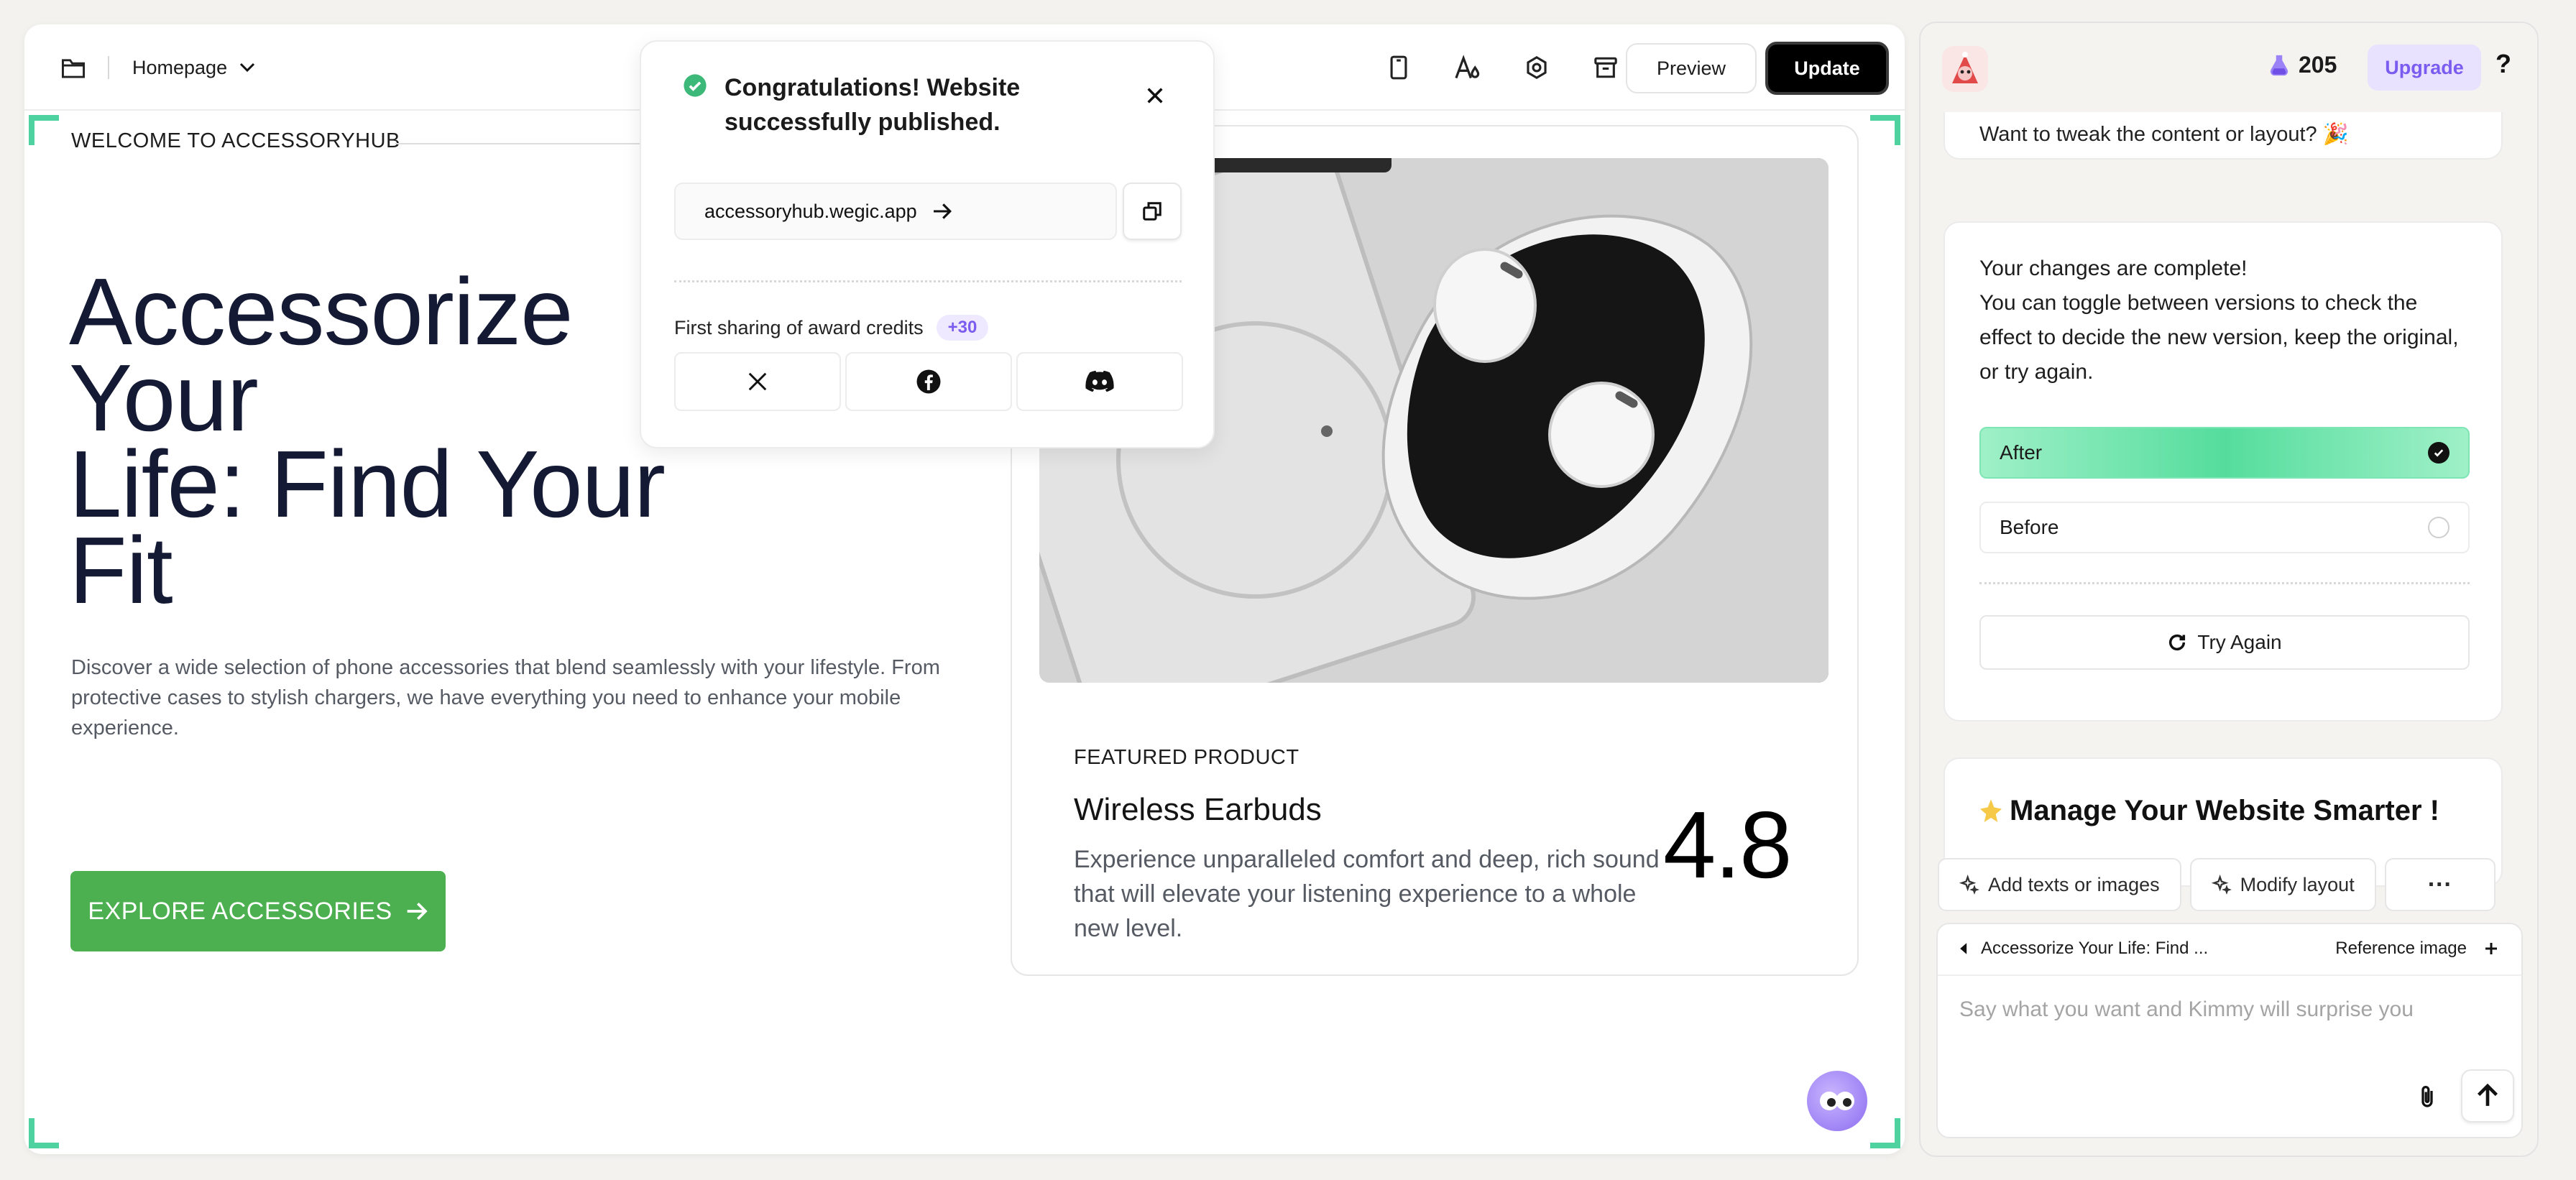 The height and width of the screenshot is (1180, 2576). I want to click on mobile-view-button, so click(1398, 67).